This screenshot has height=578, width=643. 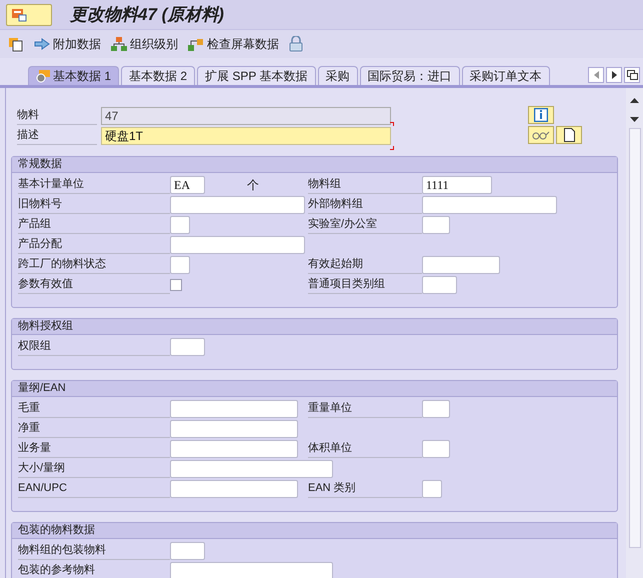 What do you see at coordinates (246, 136) in the screenshot?
I see `input-field: 硬盘1T` at bounding box center [246, 136].